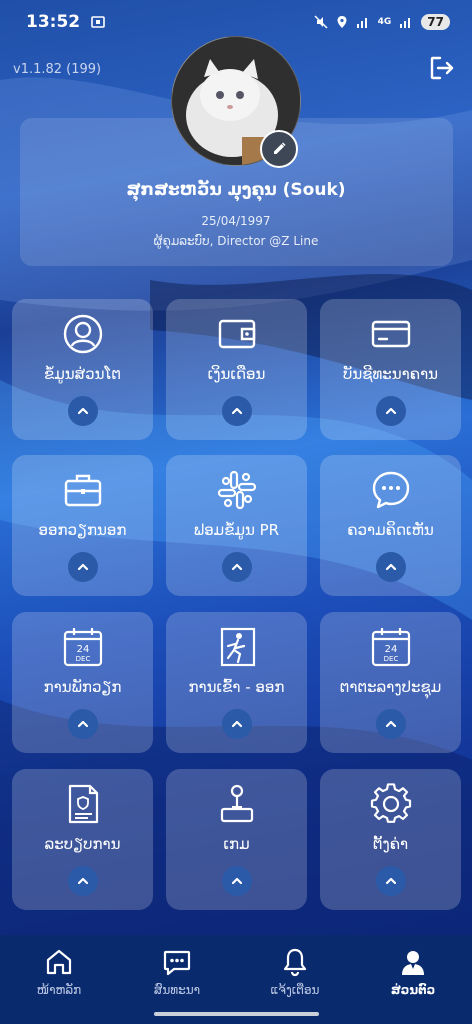 The image size is (472, 1024). What do you see at coordinates (57, 69) in the screenshot?
I see `app-version: v1.1.82 (199)` at bounding box center [57, 69].